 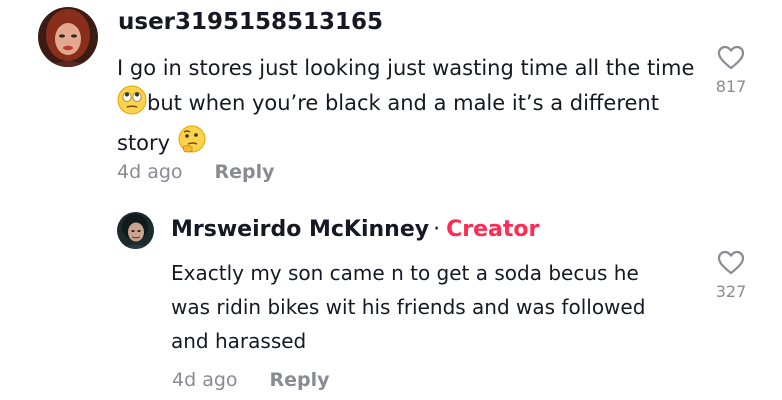 I want to click on like-count: 817, so click(x=731, y=86).